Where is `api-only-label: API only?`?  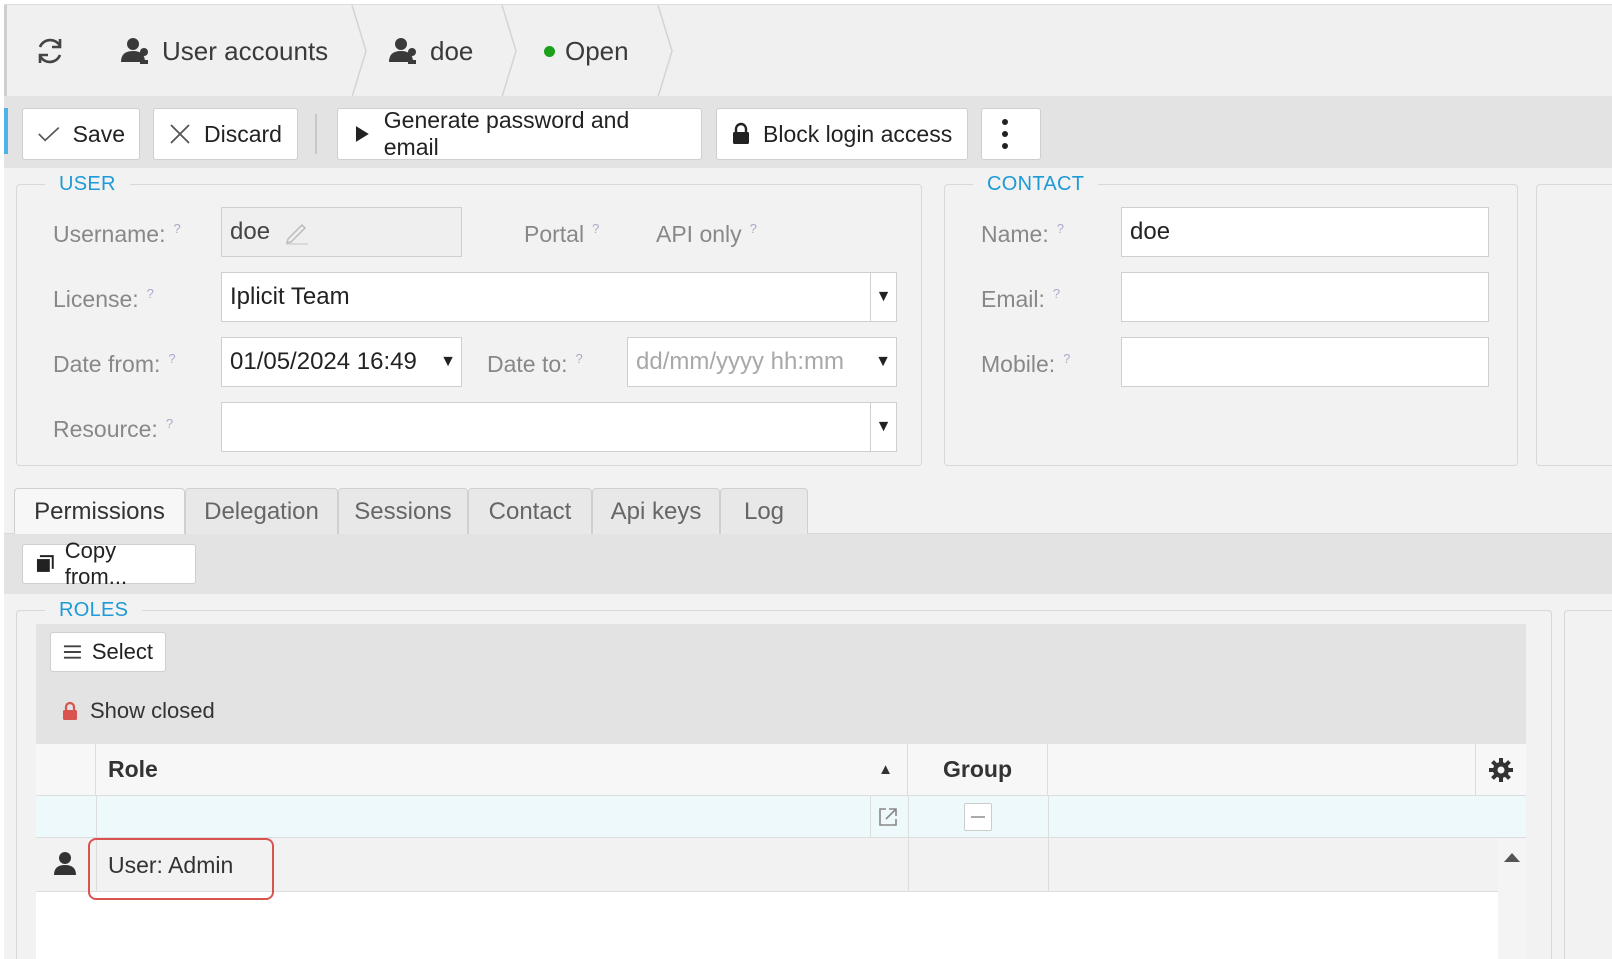 api-only-label: API only? is located at coordinates (706, 234).